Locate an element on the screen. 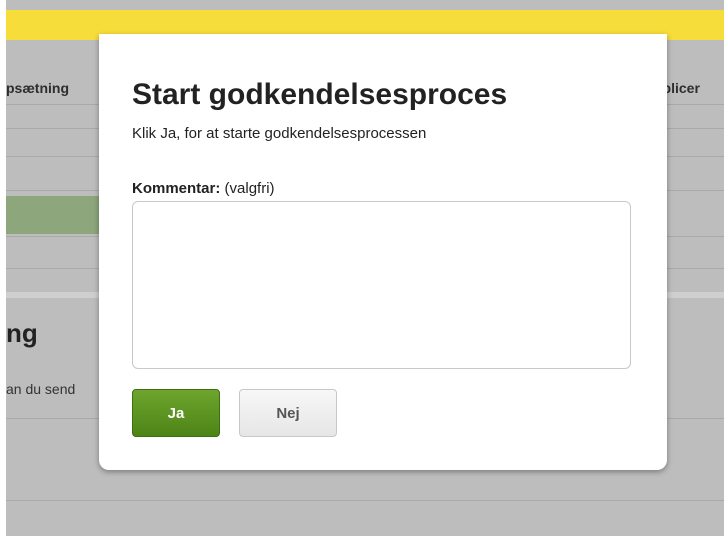 This screenshot has width=724, height=536. no-button: Nej is located at coordinates (288, 413).